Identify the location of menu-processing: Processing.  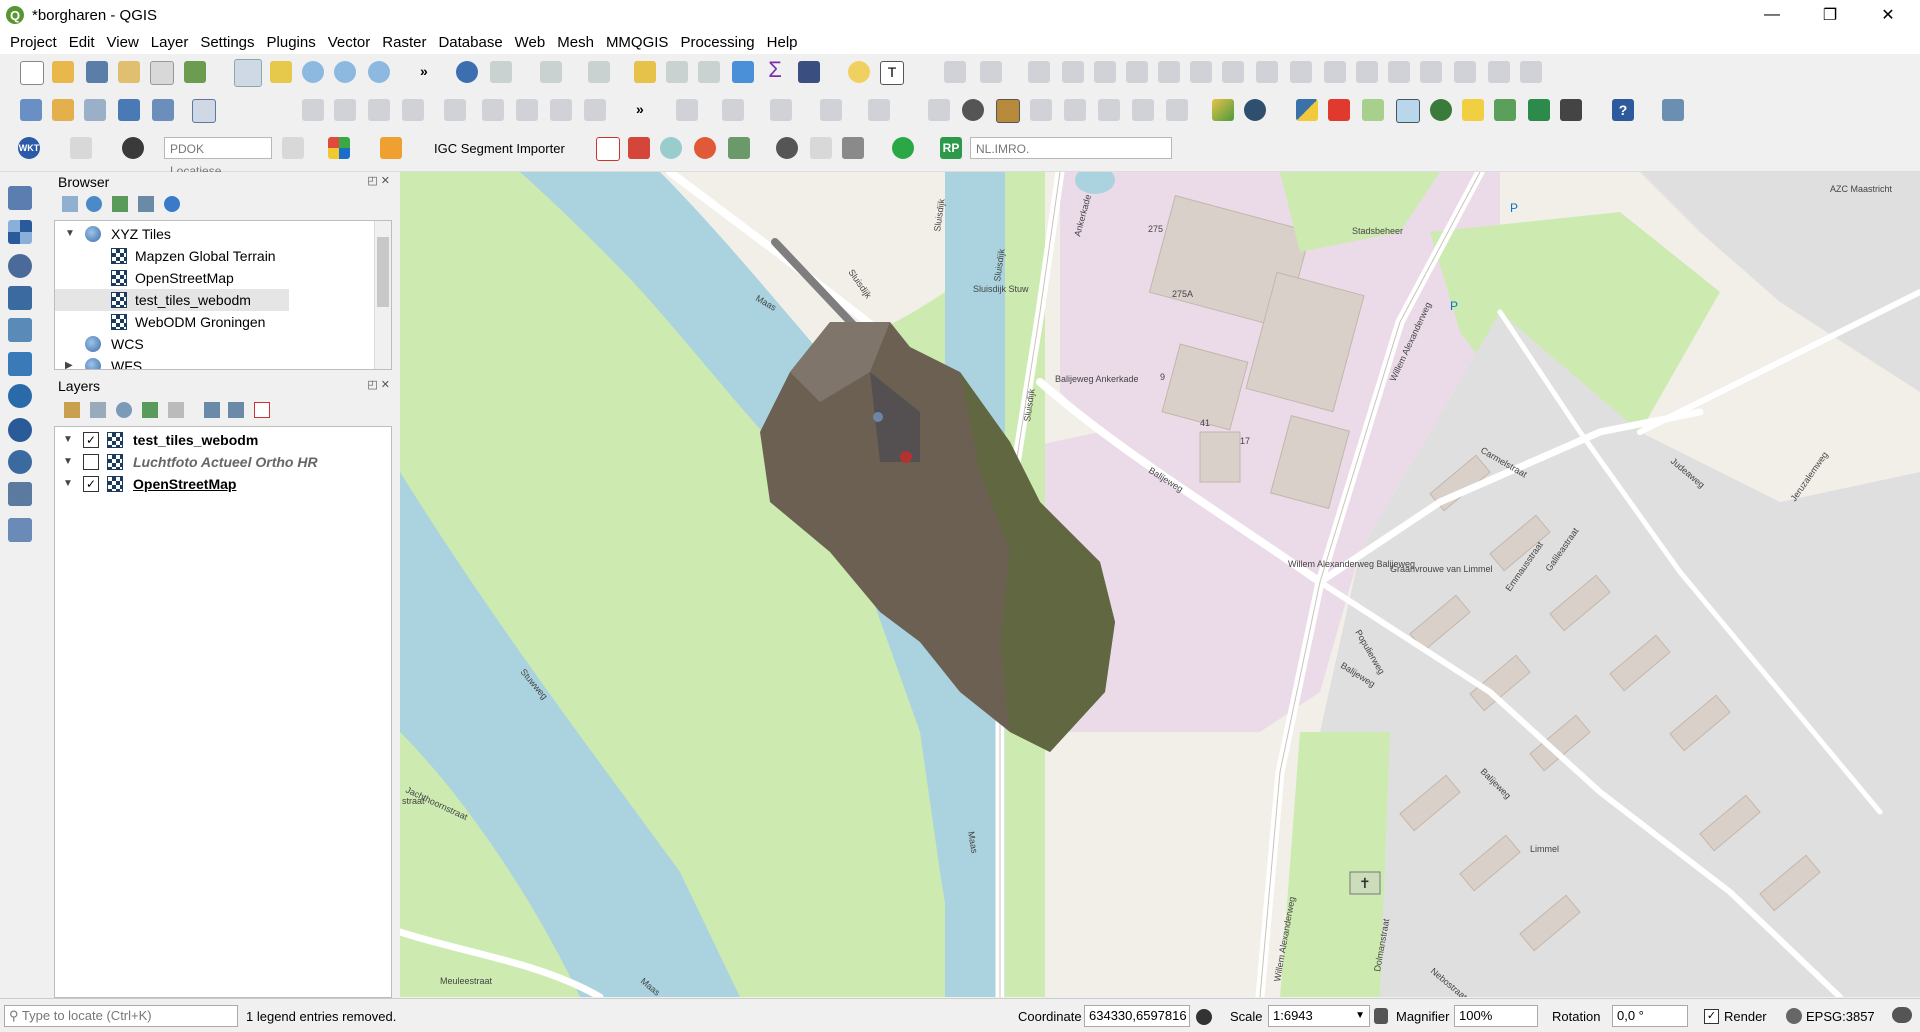
(717, 42).